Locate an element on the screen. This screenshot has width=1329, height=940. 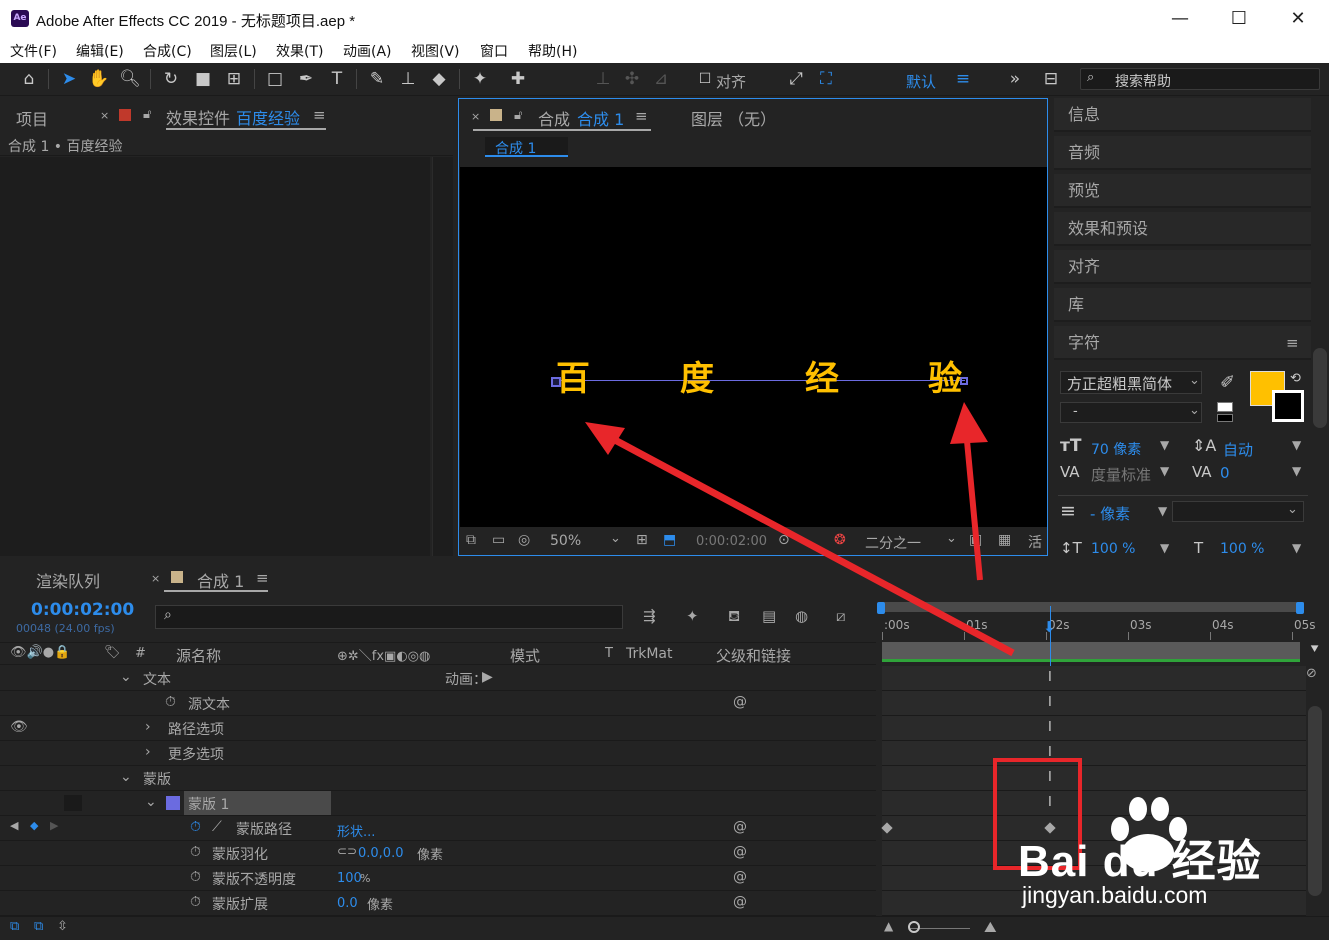
watermark-url: jingyan.baidu.com is located at coordinates (1115, 895).